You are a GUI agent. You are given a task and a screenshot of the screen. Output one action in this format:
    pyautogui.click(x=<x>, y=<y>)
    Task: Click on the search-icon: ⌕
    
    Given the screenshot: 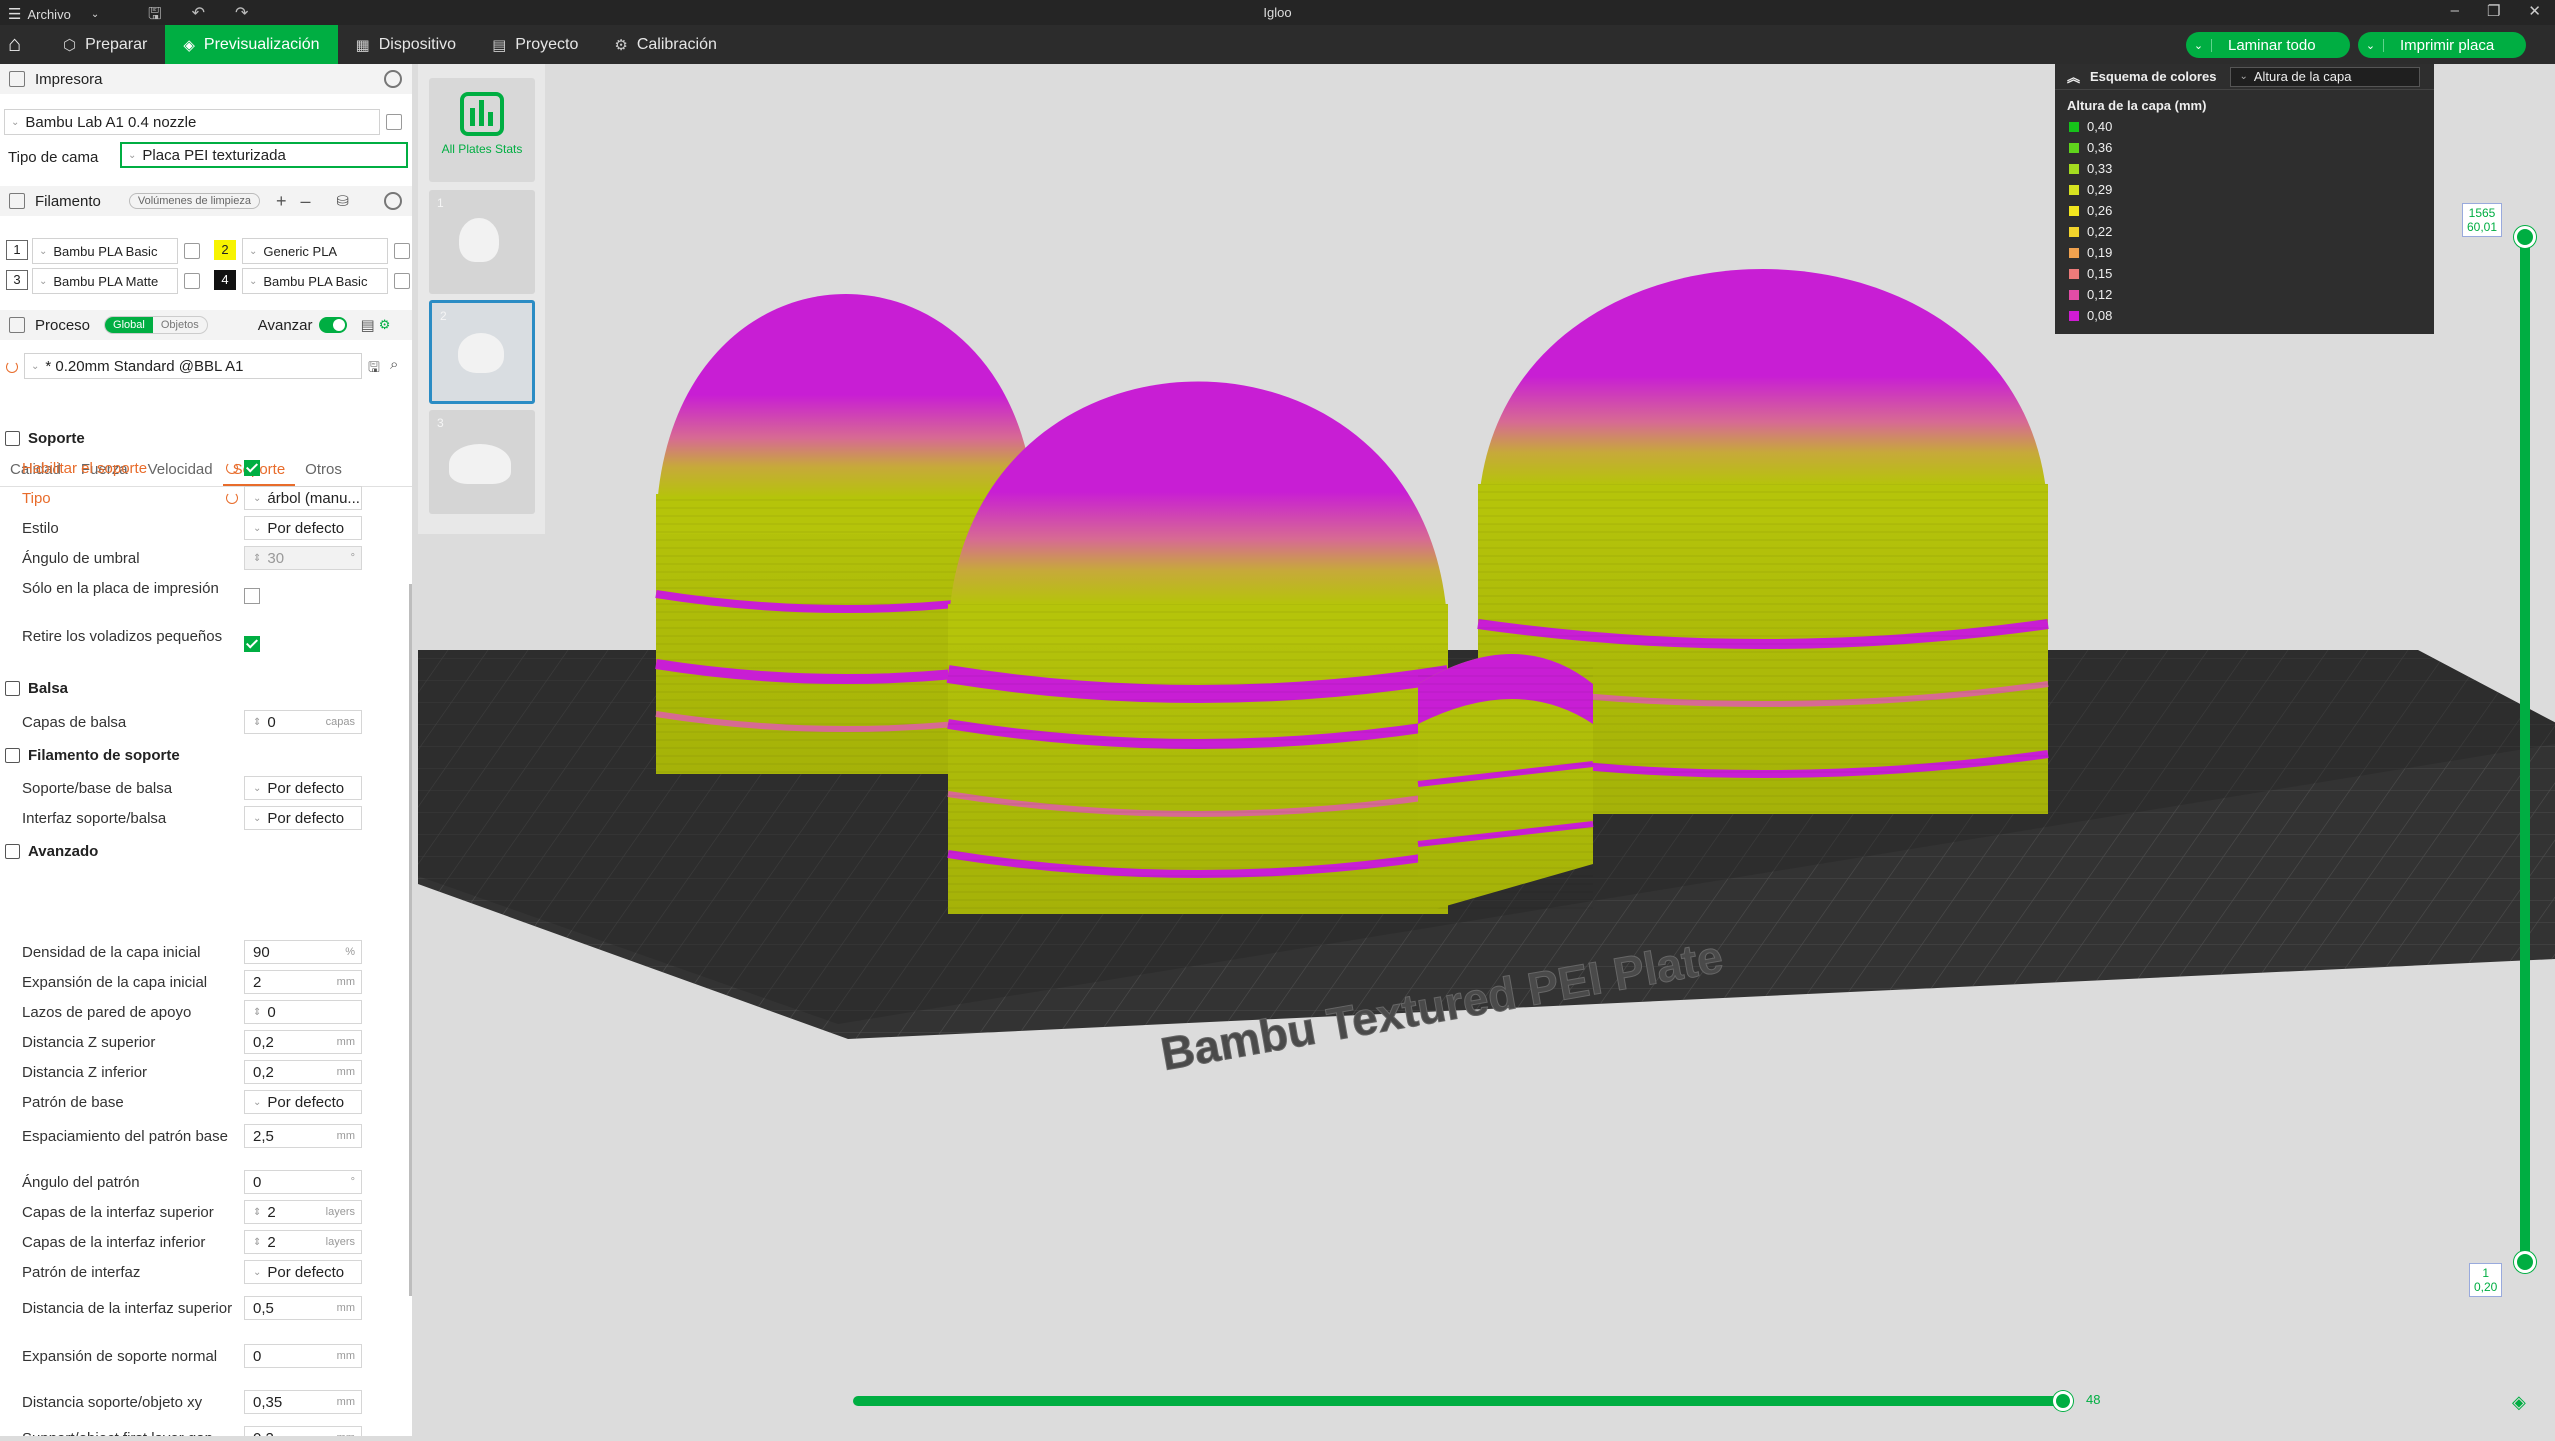 What is the action you would take?
    pyautogui.click(x=394, y=364)
    